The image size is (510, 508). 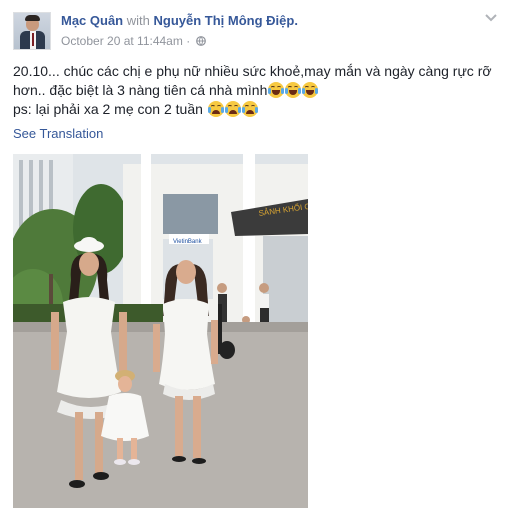 I want to click on post-timestamp: October 20 at 11:44am, so click(x=122, y=41).